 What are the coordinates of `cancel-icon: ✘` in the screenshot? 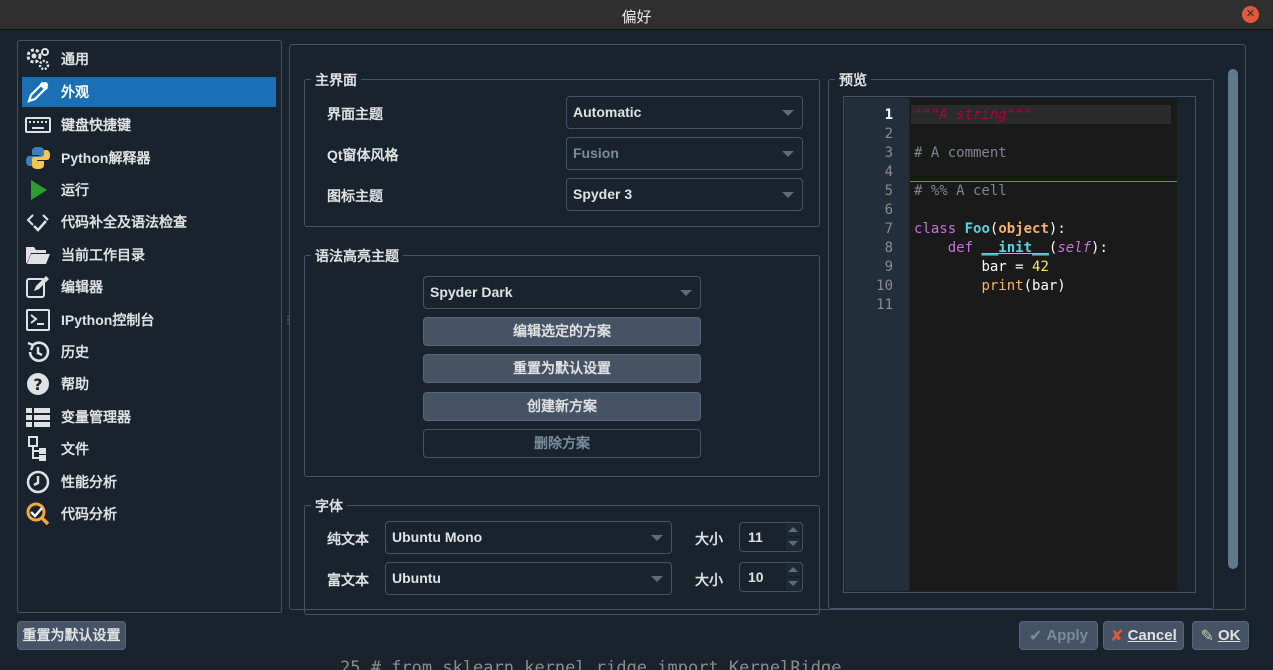 It's located at (1117, 636).